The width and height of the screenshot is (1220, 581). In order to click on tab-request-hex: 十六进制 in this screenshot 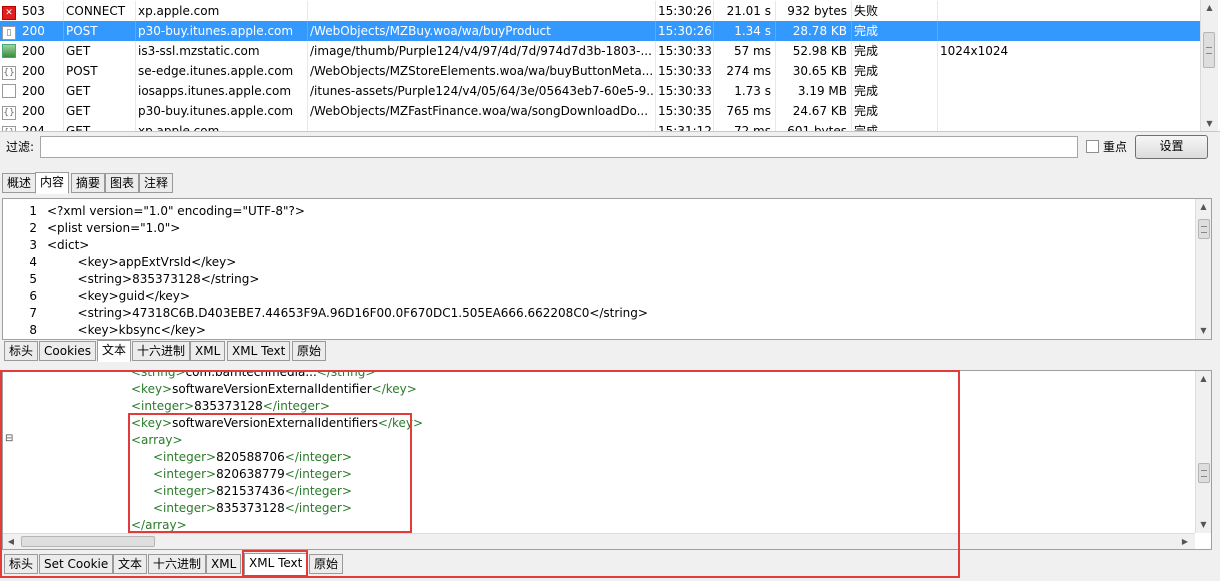, I will do `click(161, 351)`.